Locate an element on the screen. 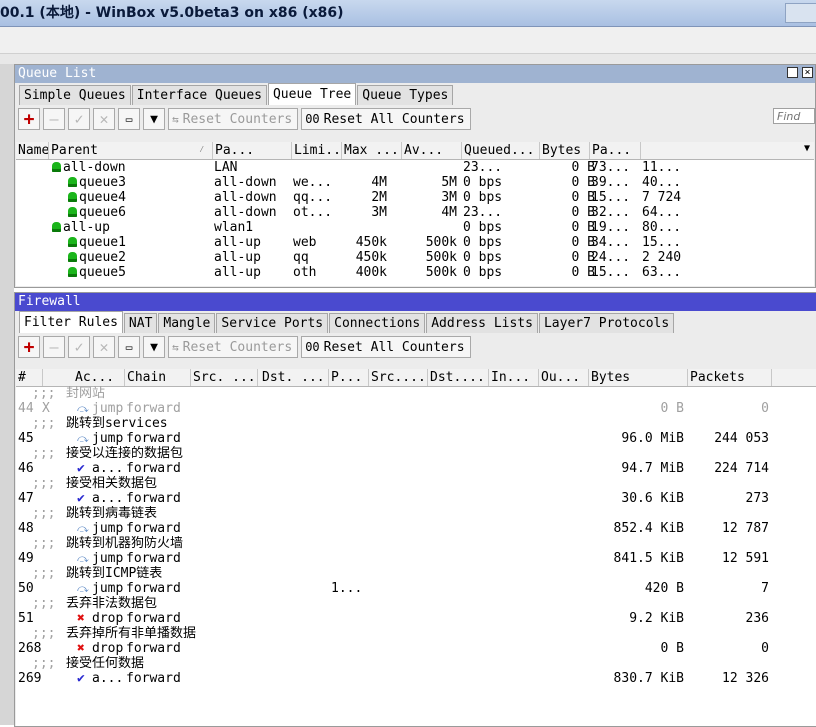  queue-name-cell: queue2 is located at coordinates (143, 257).